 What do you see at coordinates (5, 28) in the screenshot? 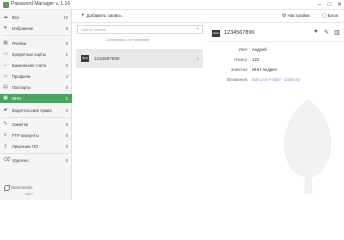
I see `heart-icon: ♥` at bounding box center [5, 28].